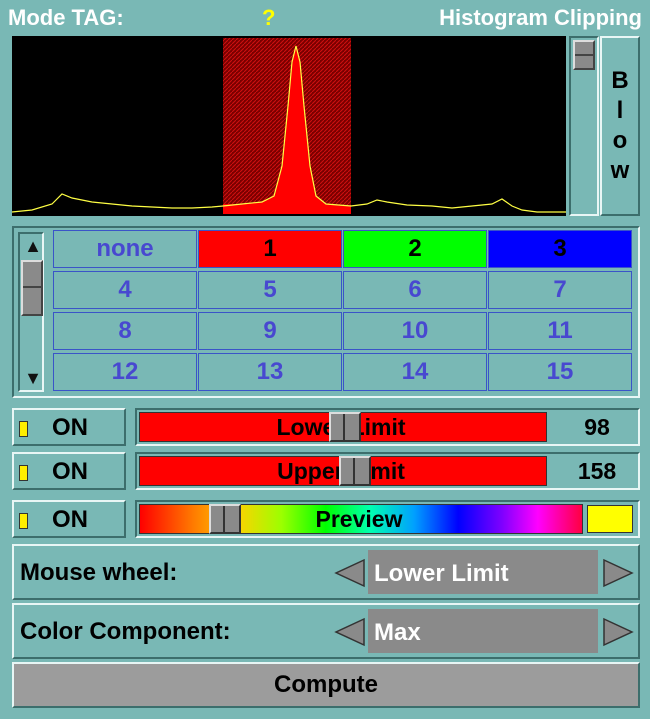 The image size is (650, 719). I want to click on preview-slider: Preview, so click(387, 519).